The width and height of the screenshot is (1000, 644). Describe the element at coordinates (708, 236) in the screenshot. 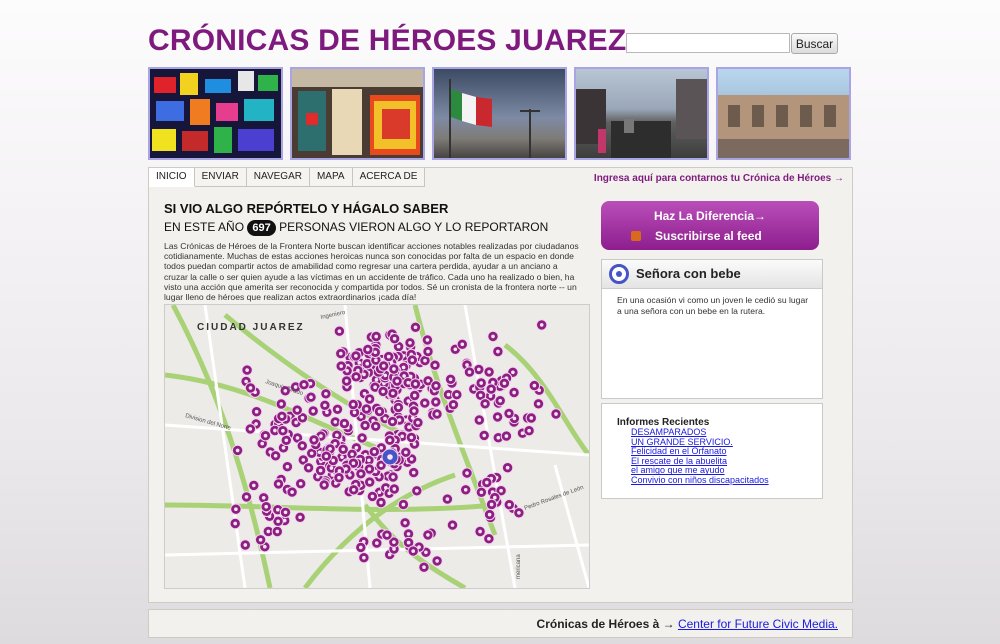

I see `subscribe-feed-link: Suscribirse al feed` at that location.